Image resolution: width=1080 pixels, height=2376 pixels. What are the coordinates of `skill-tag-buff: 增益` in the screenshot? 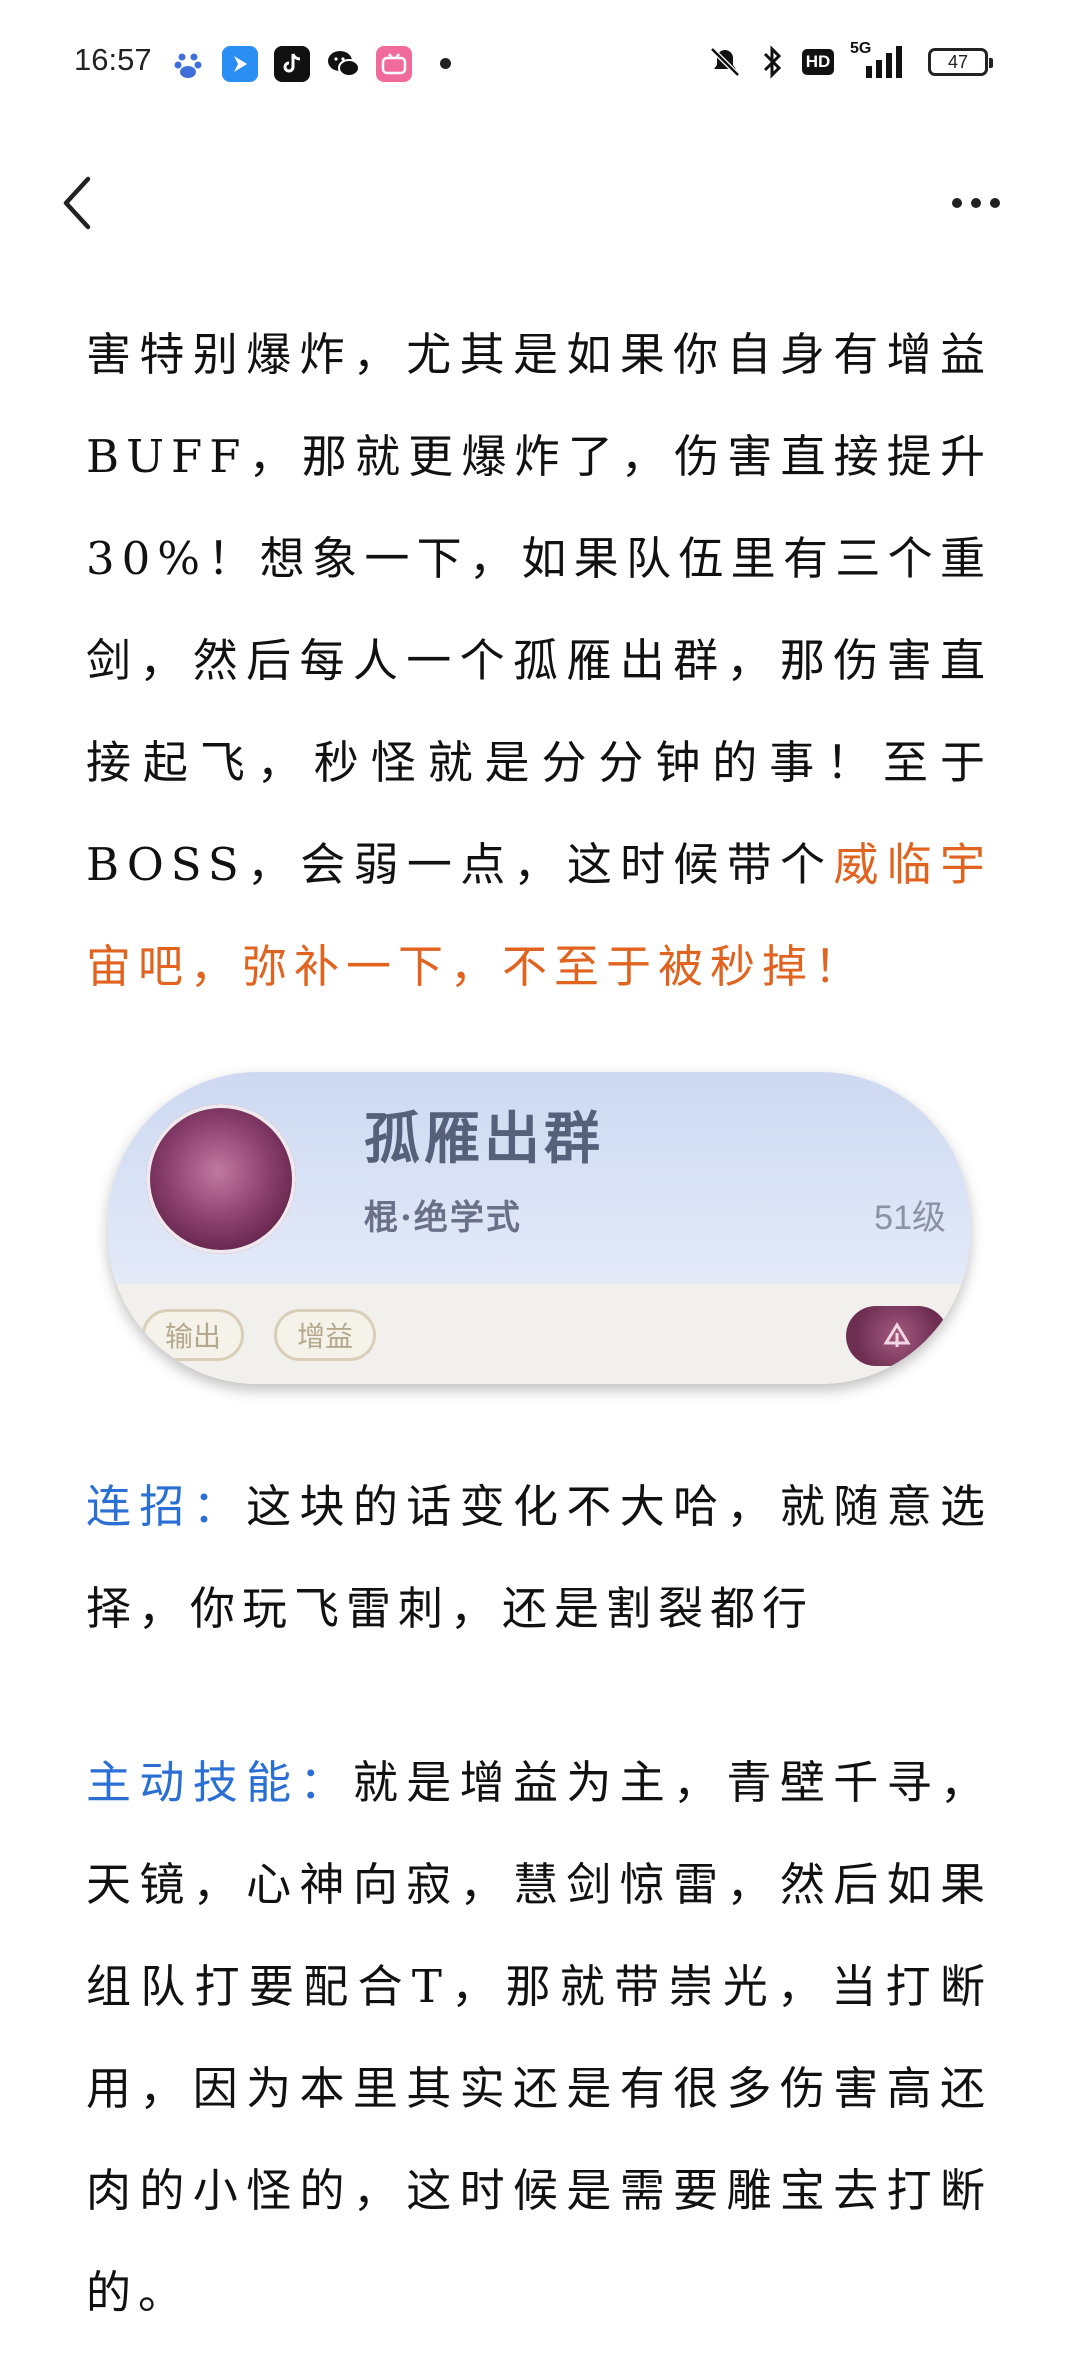 It's located at (325, 1335).